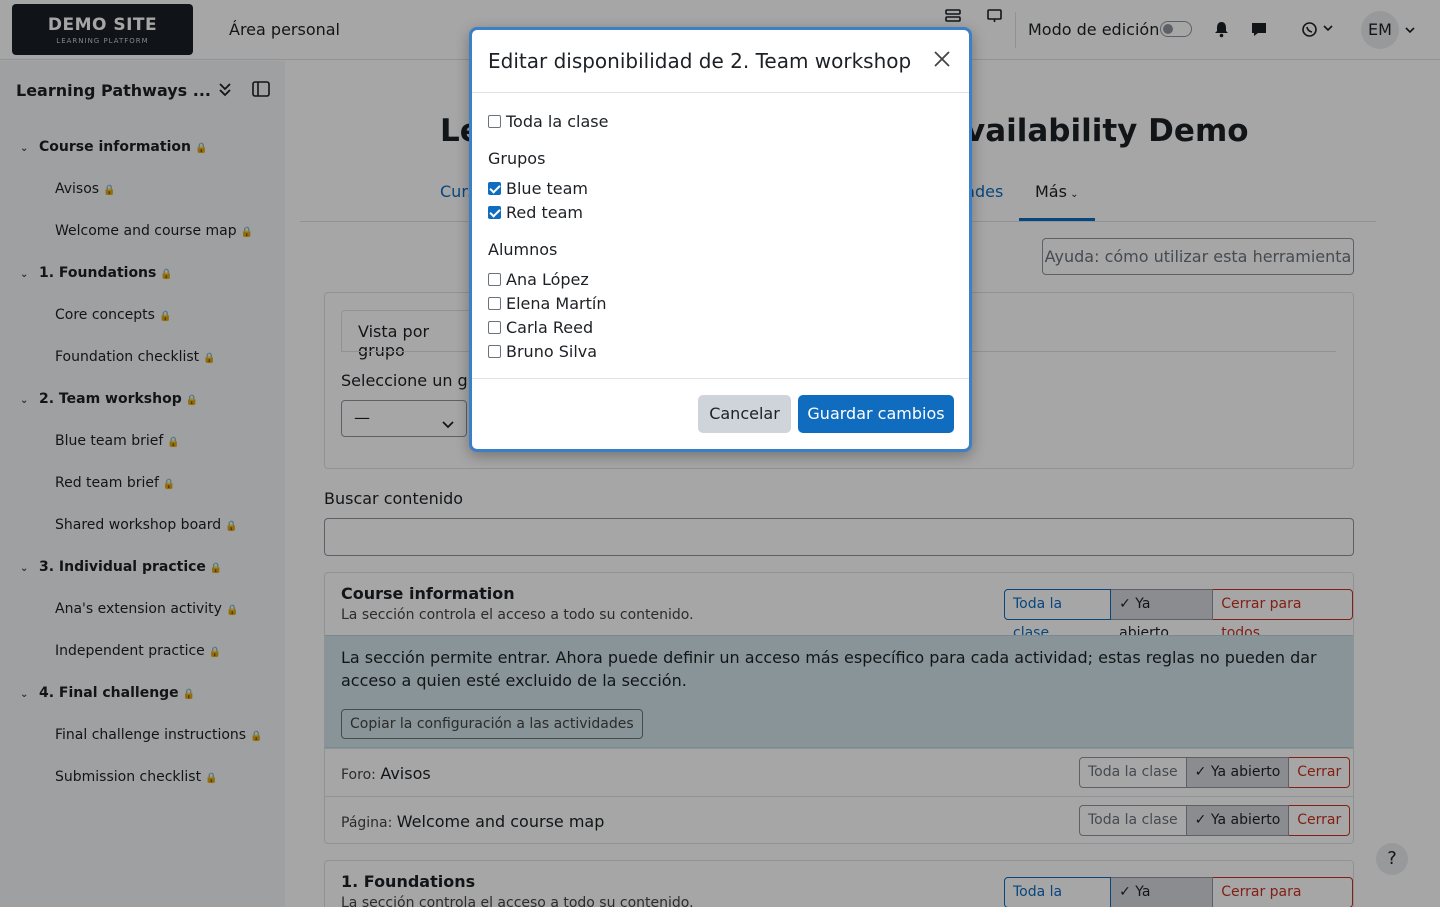 The image size is (1440, 907). Describe the element at coordinates (494, 188) in the screenshot. I see `blue-team-checkbox` at that location.